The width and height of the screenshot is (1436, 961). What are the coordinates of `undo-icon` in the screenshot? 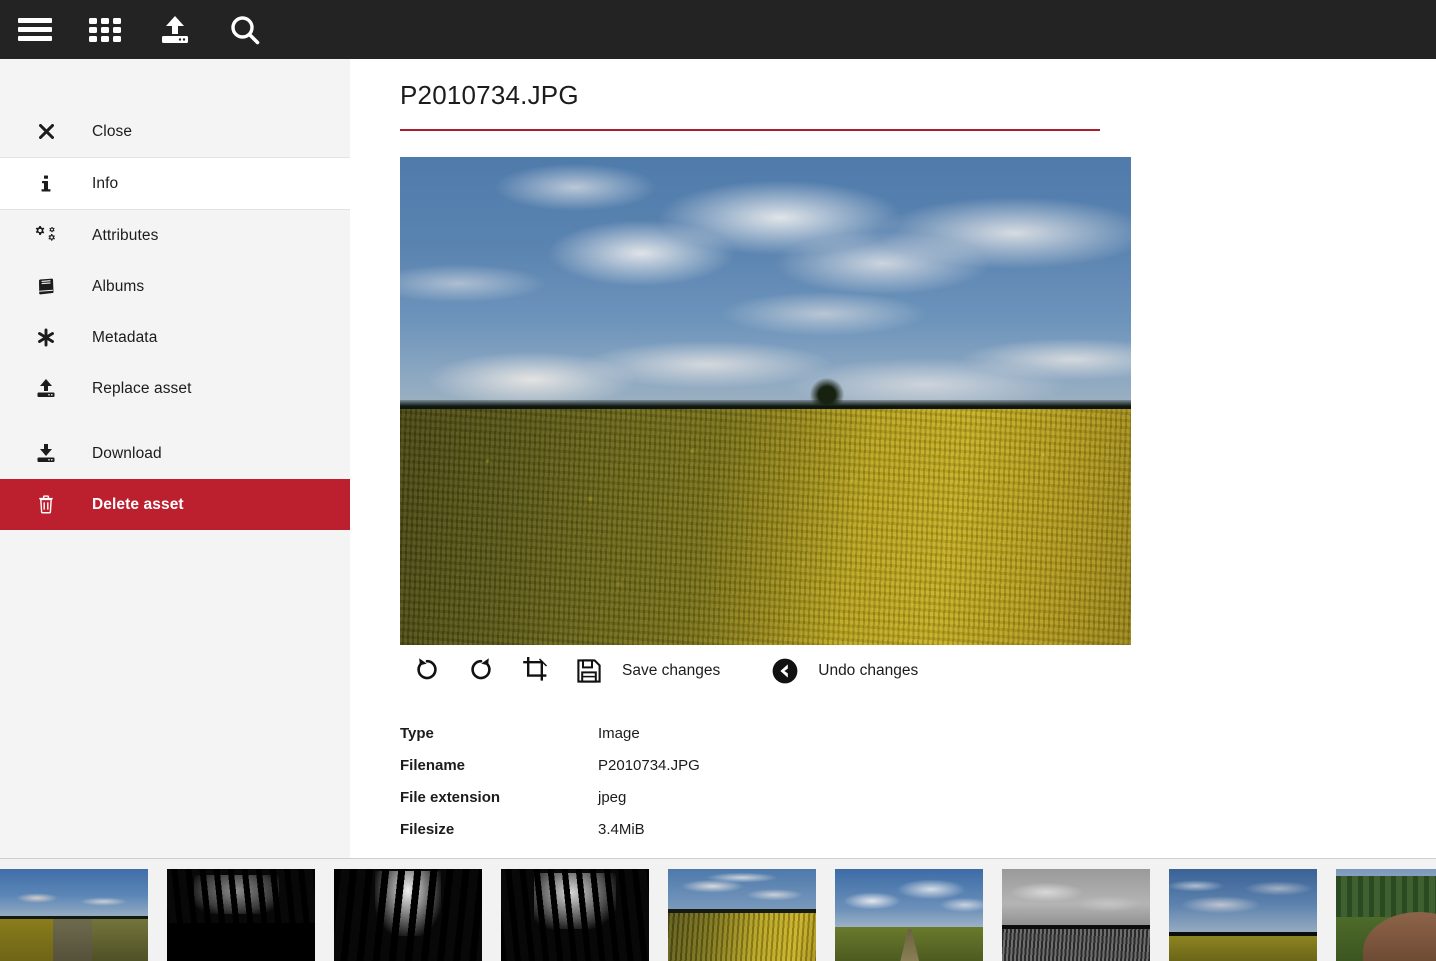 It's located at (785, 671).